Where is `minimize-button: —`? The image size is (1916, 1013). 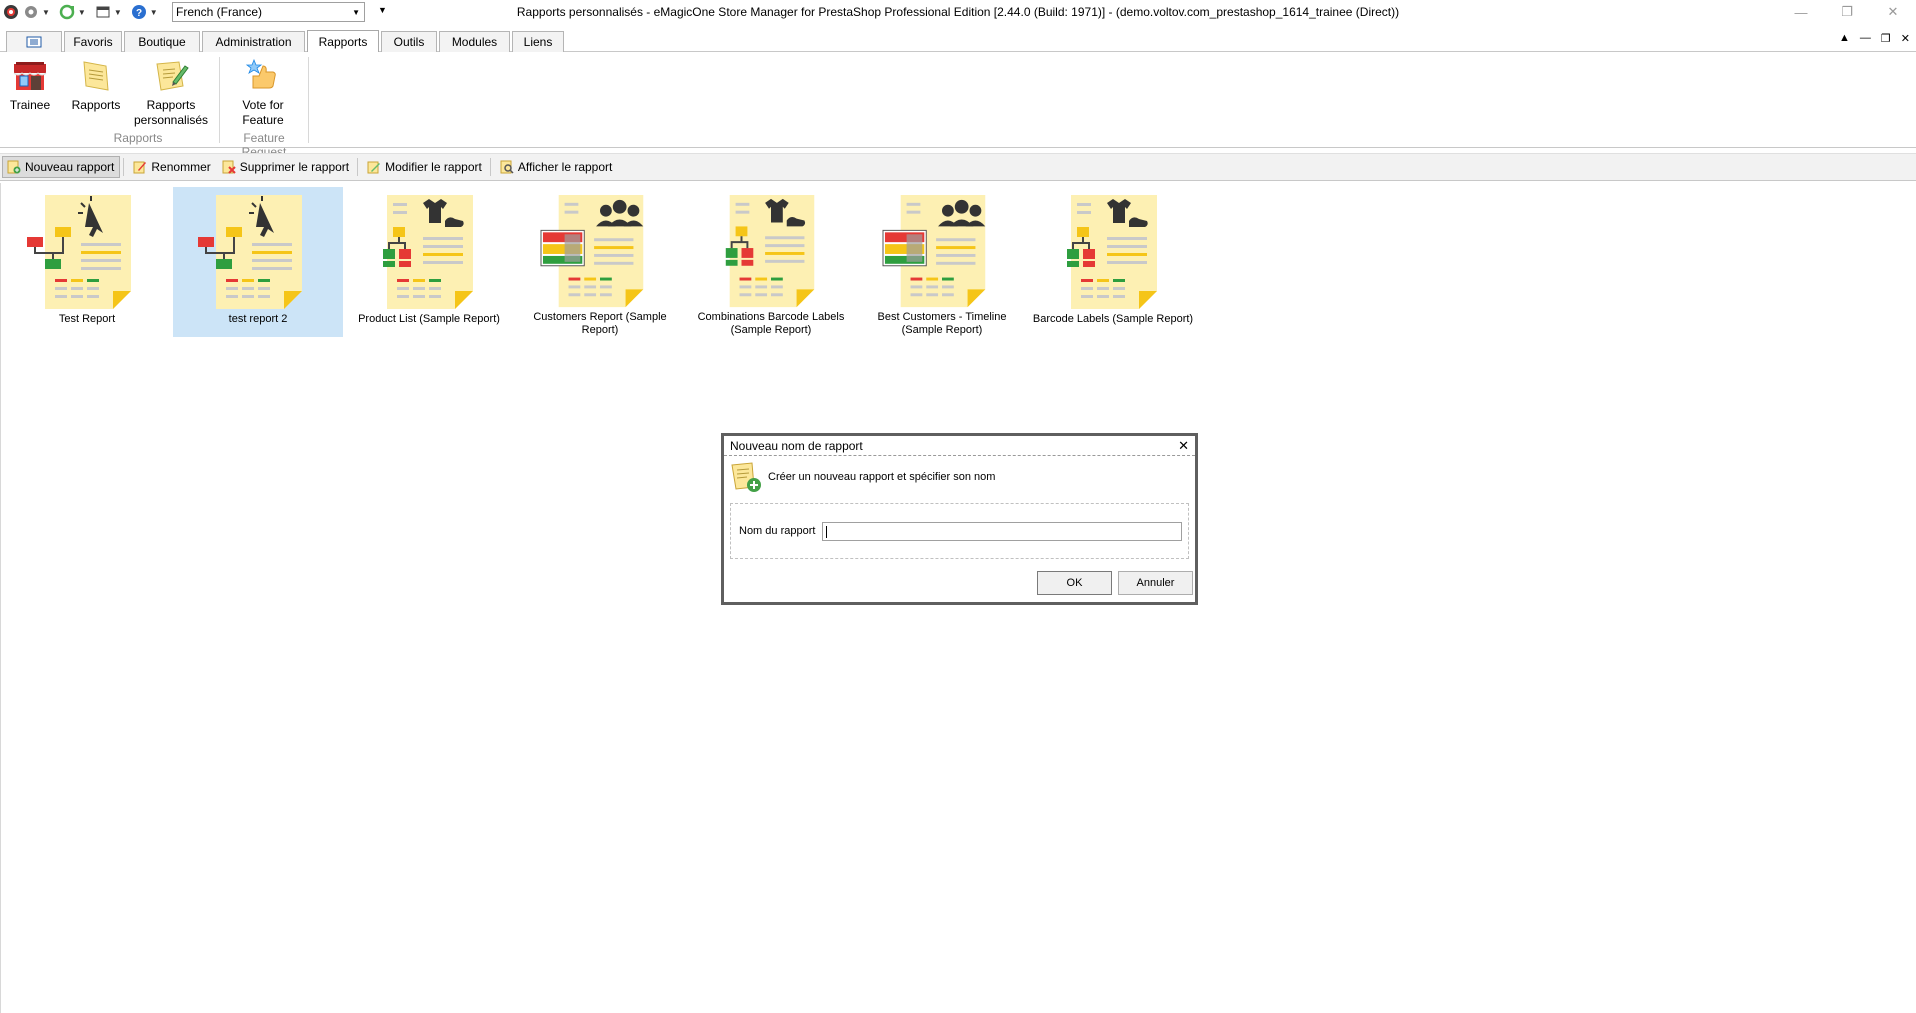
minimize-button: — is located at coordinates (1801, 12).